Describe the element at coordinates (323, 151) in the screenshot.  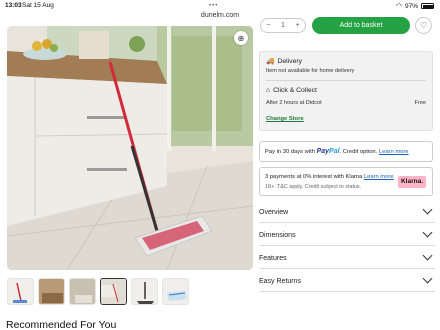
I see `paypal-logo-a: Pay` at that location.